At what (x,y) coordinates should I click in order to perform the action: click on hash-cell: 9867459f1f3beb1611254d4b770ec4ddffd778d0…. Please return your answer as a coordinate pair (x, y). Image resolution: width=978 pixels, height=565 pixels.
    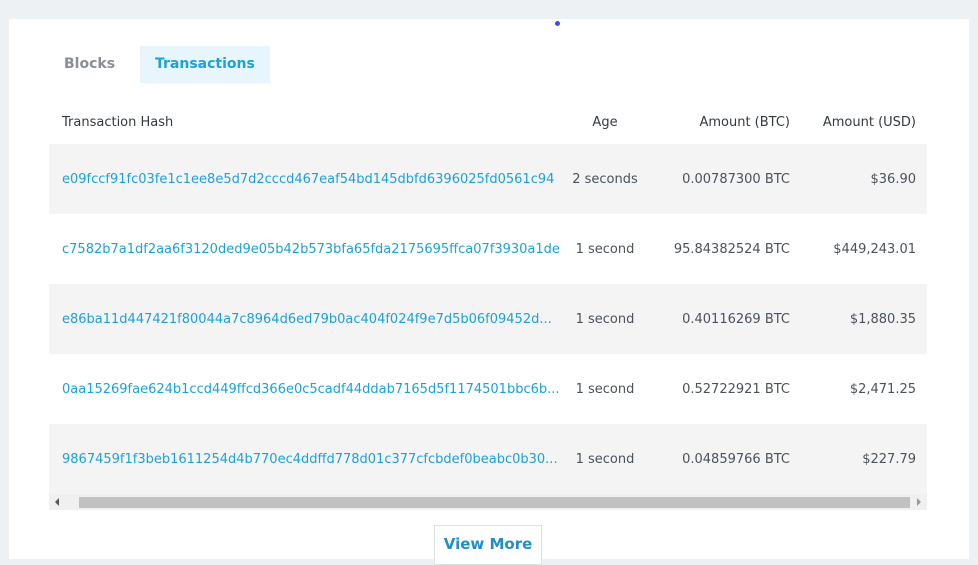
    Looking at the image, I should click on (305, 459).